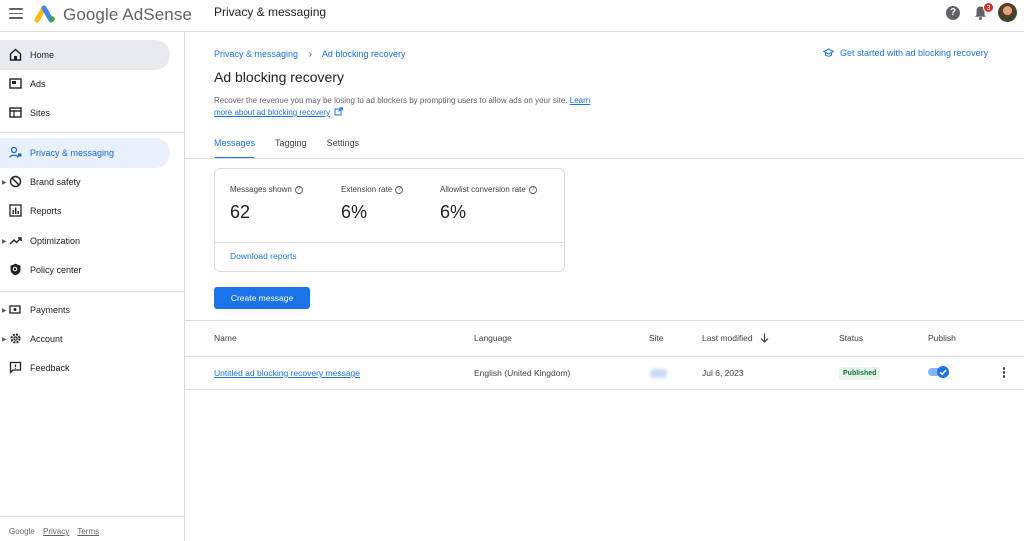  Describe the element at coordinates (46, 211) in the screenshot. I see `sidebar-item-label: Reports` at that location.